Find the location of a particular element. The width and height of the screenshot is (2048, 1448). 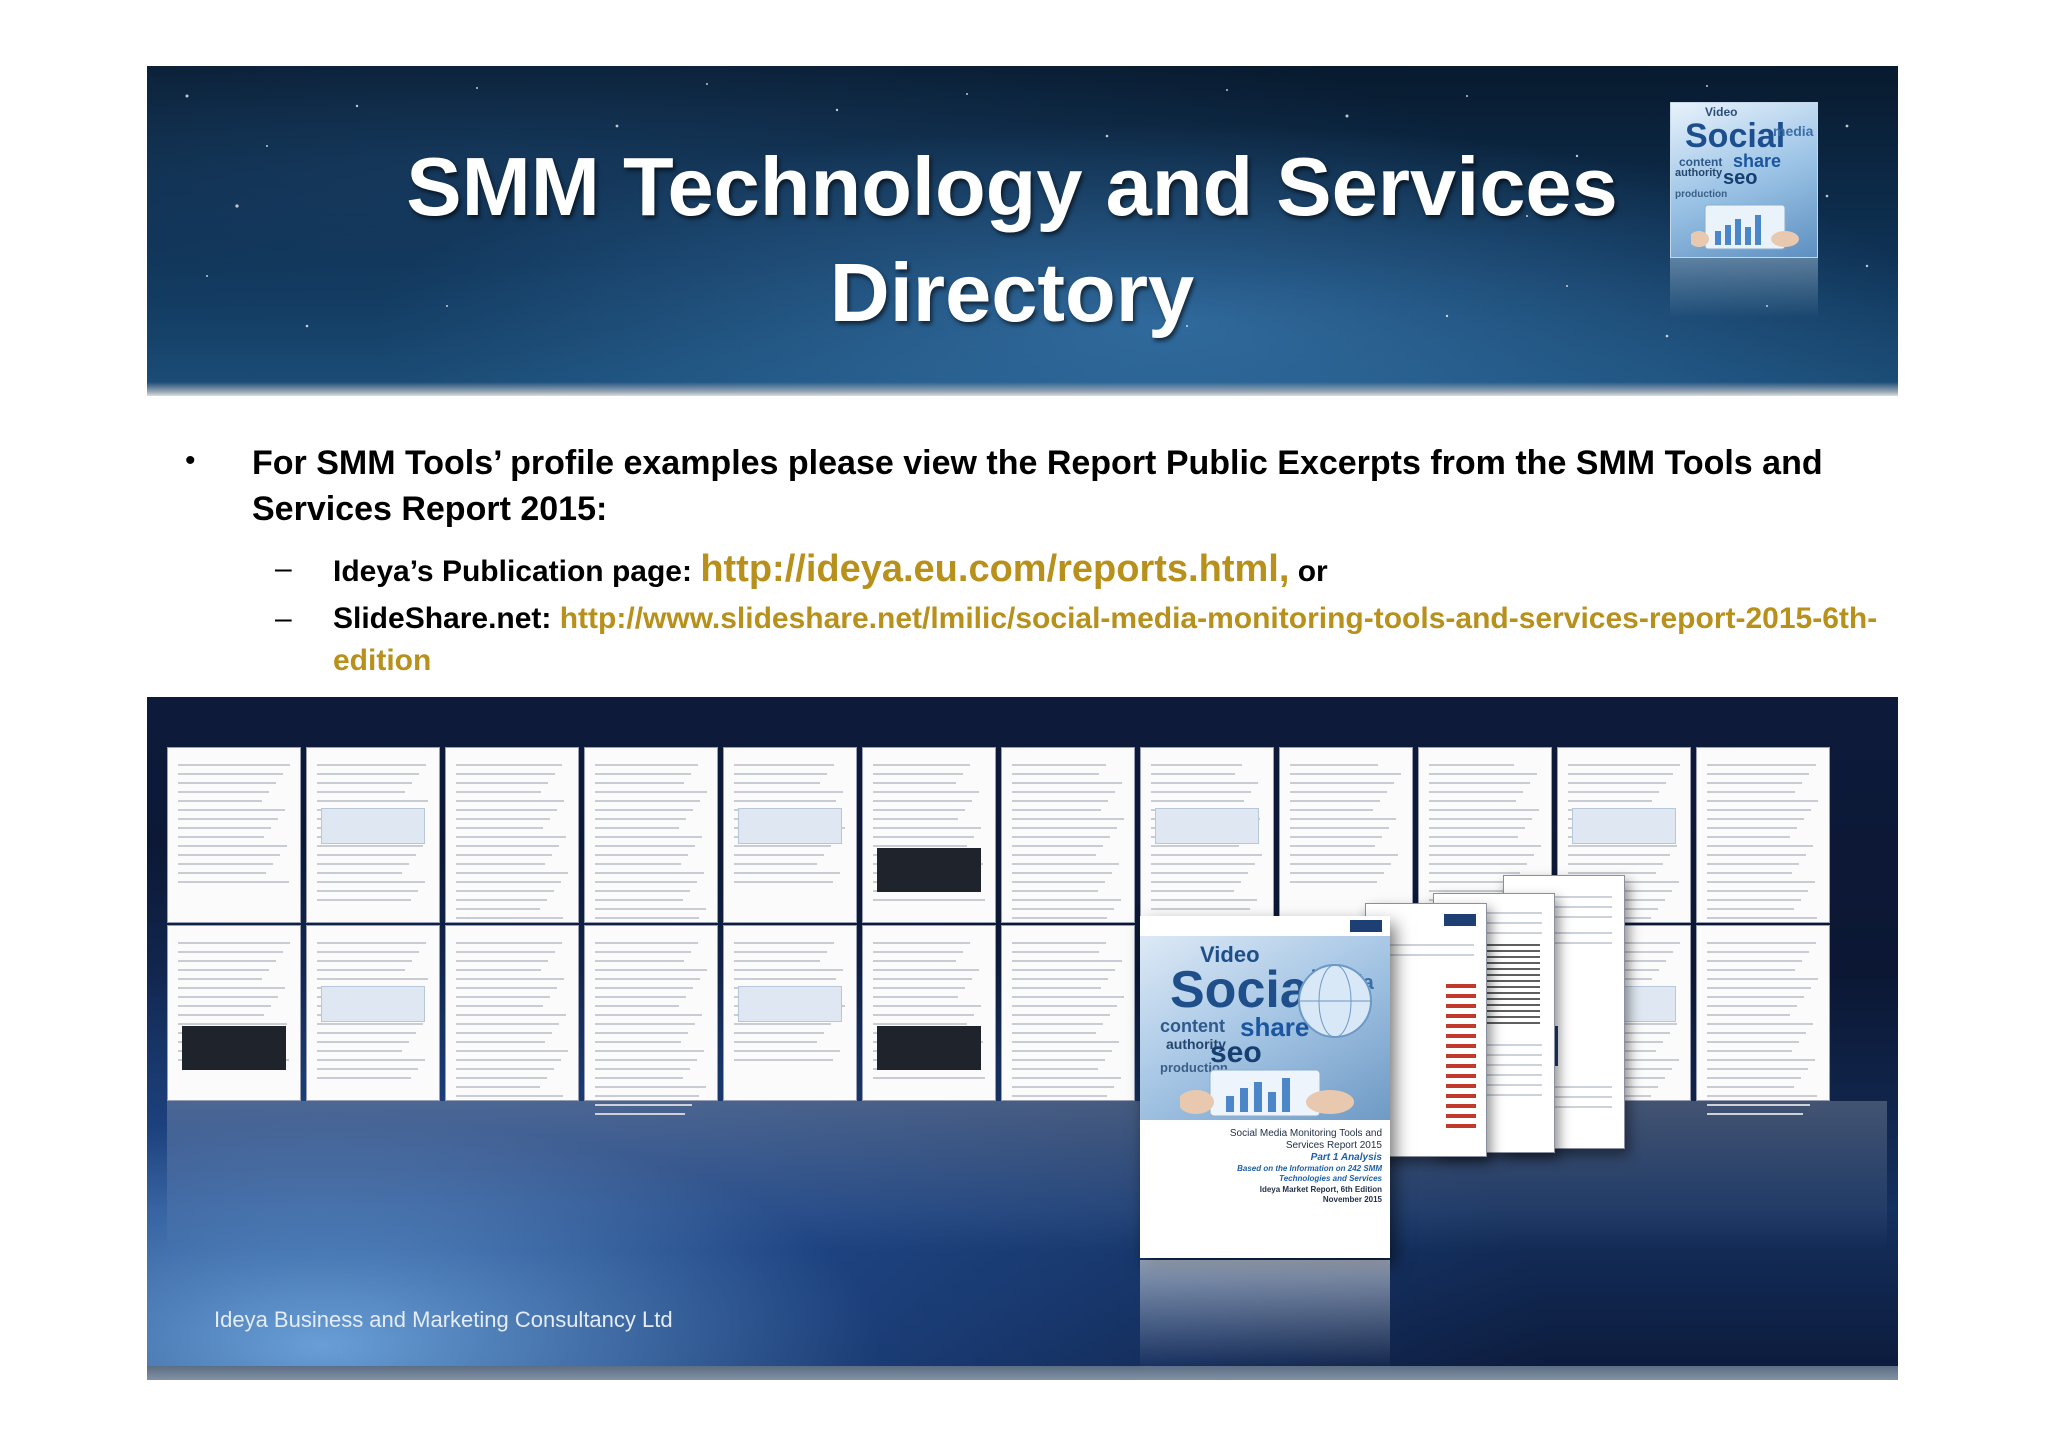

cube-word: authority is located at coordinates (1699, 173).